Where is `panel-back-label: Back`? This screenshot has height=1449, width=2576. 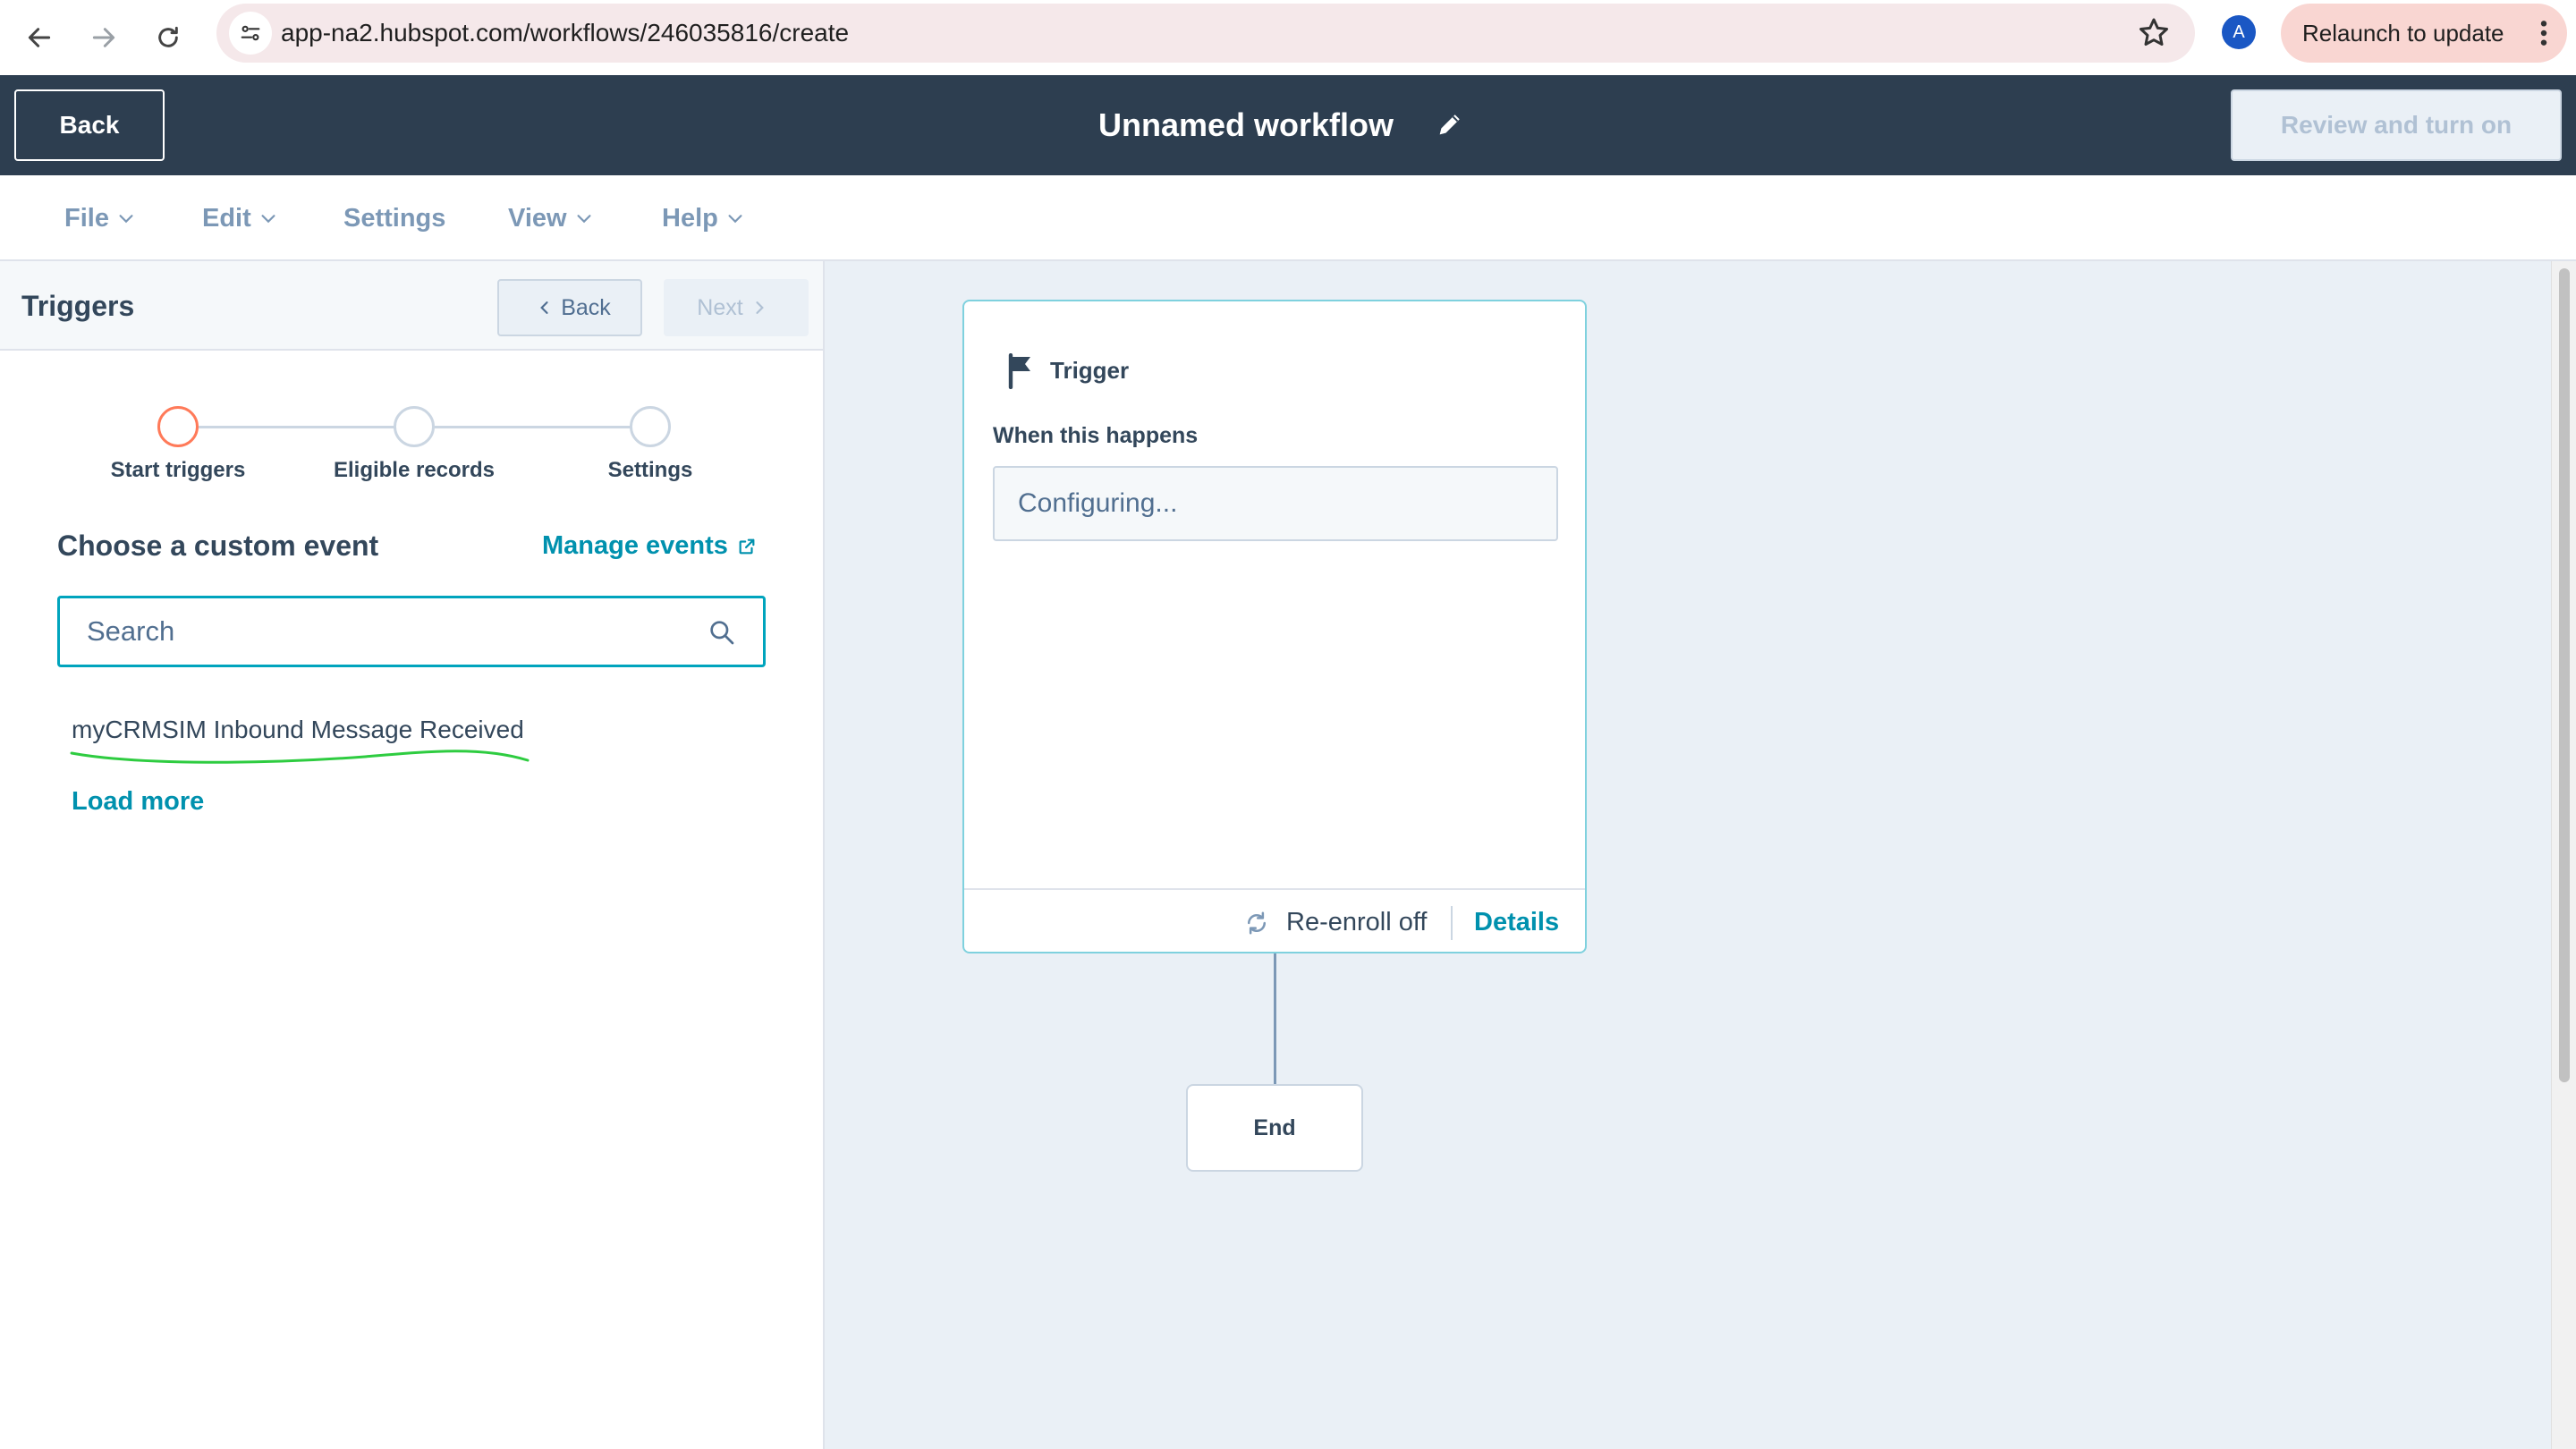 panel-back-label: Back is located at coordinates (586, 307).